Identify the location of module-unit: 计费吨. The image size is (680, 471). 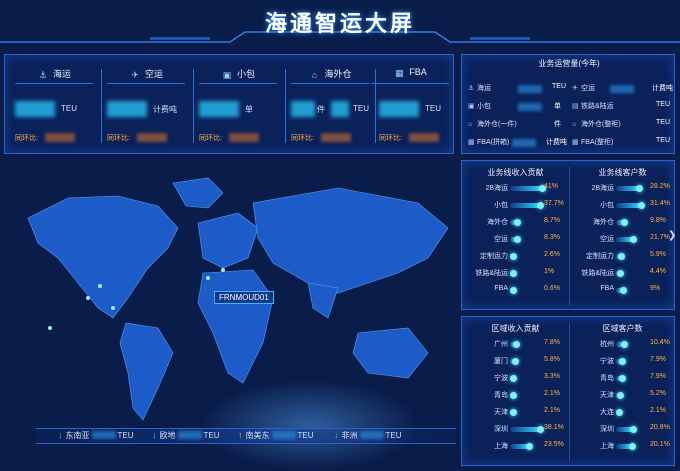
(165, 109).